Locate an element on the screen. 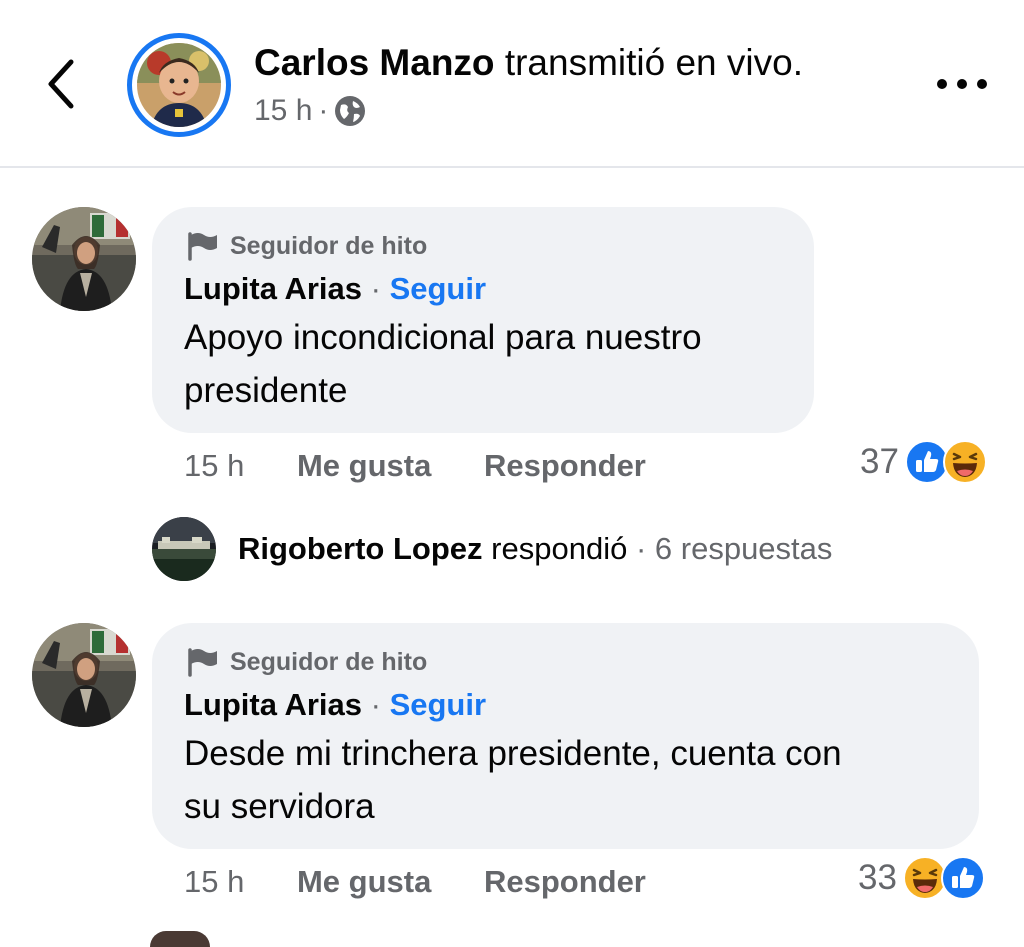 The height and width of the screenshot is (947, 1024). baby-photo is located at coordinates (179, 85).